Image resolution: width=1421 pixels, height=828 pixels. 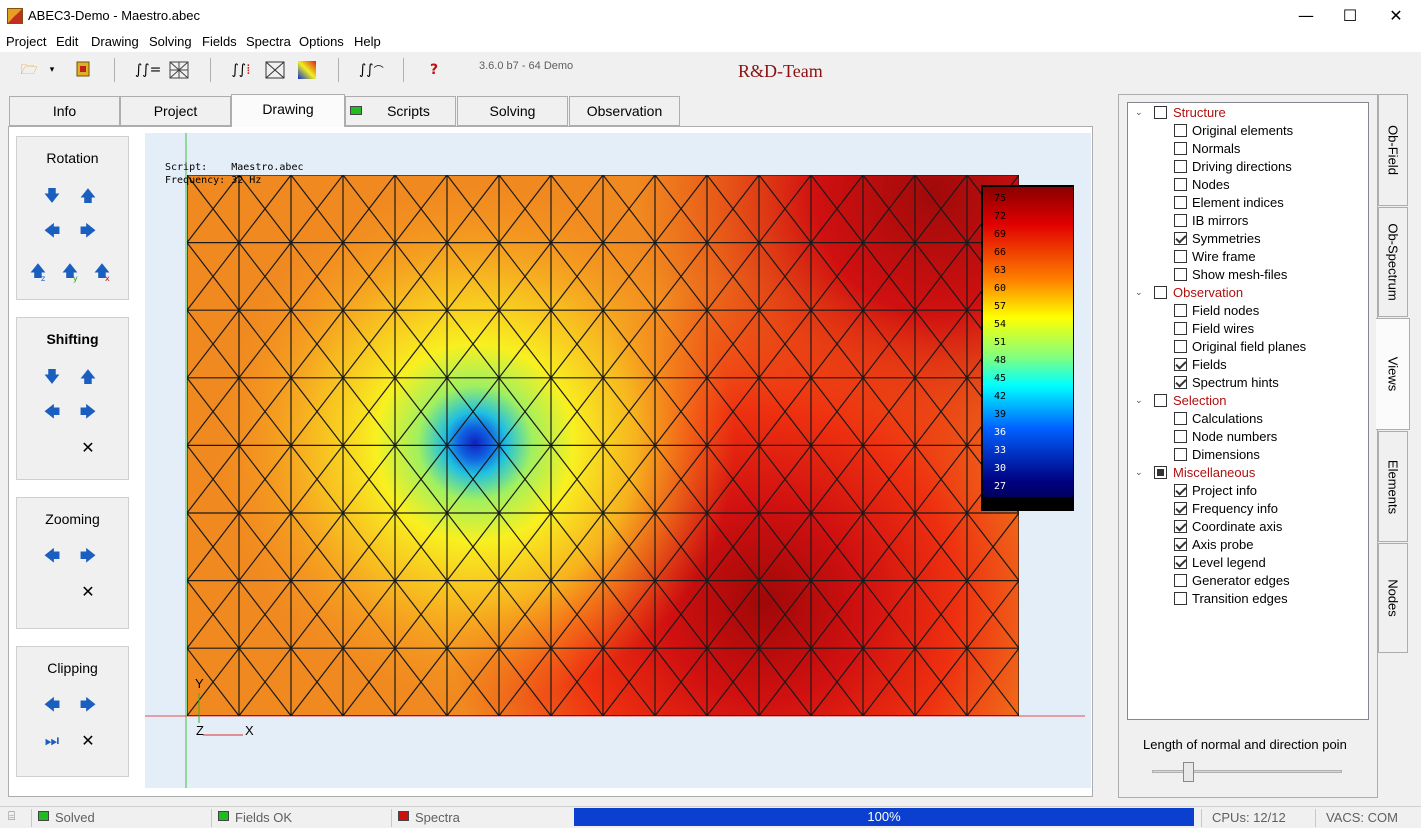 What do you see at coordinates (1393, 486) in the screenshot?
I see `side-tab-elements: Elements` at bounding box center [1393, 486].